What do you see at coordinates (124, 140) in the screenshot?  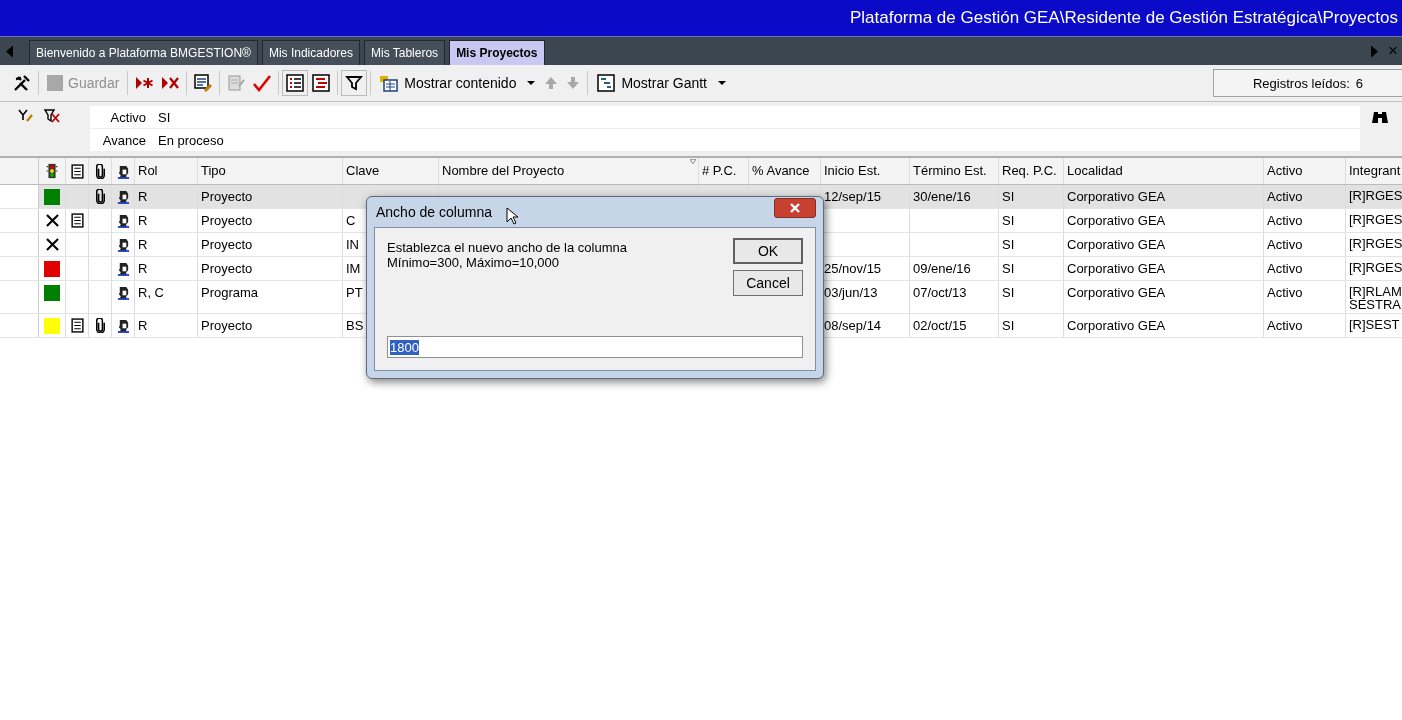 I see `filter-label: Avance` at bounding box center [124, 140].